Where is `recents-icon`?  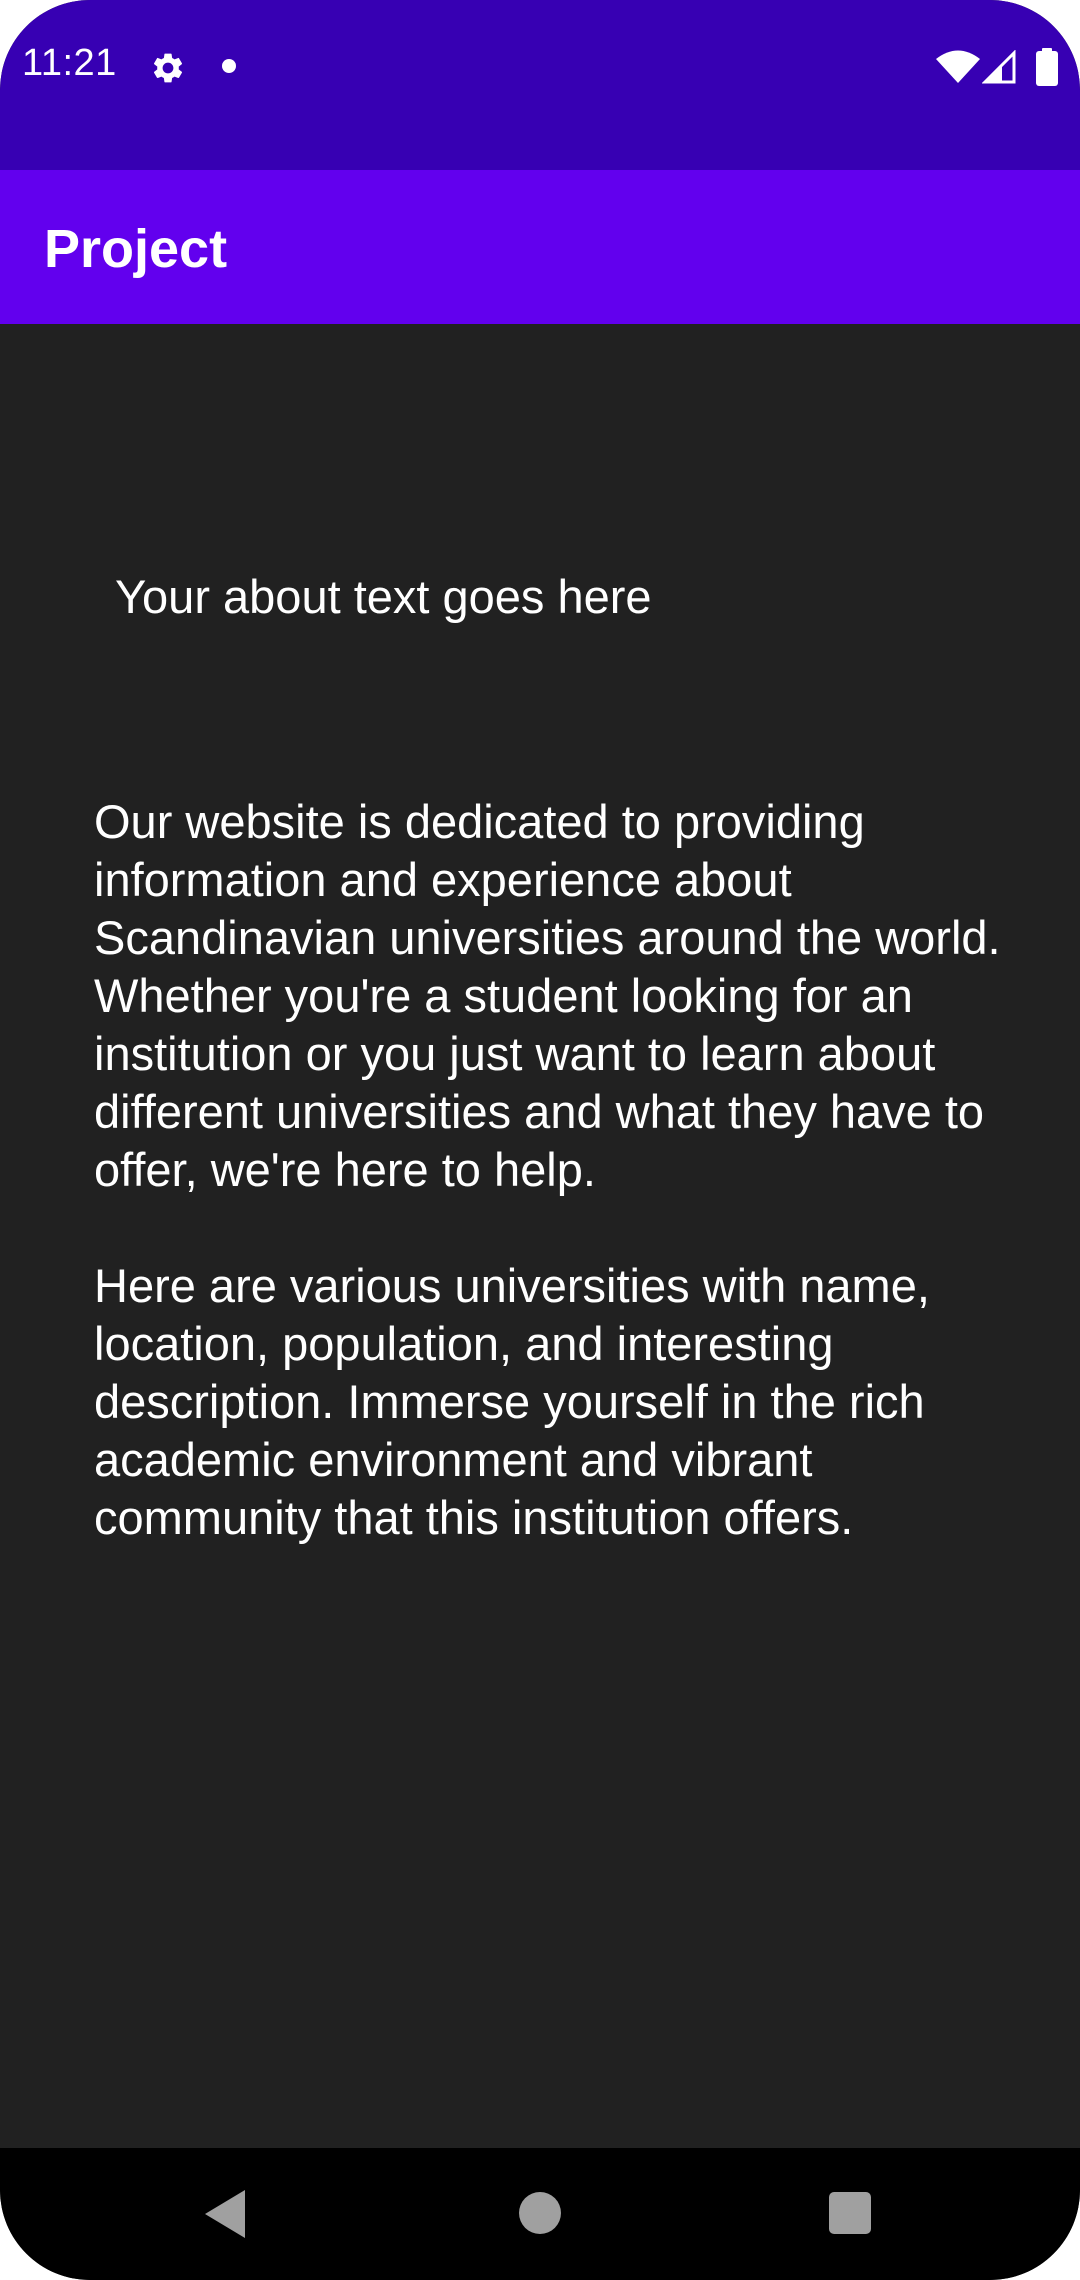
recents-icon is located at coordinates (850, 2213).